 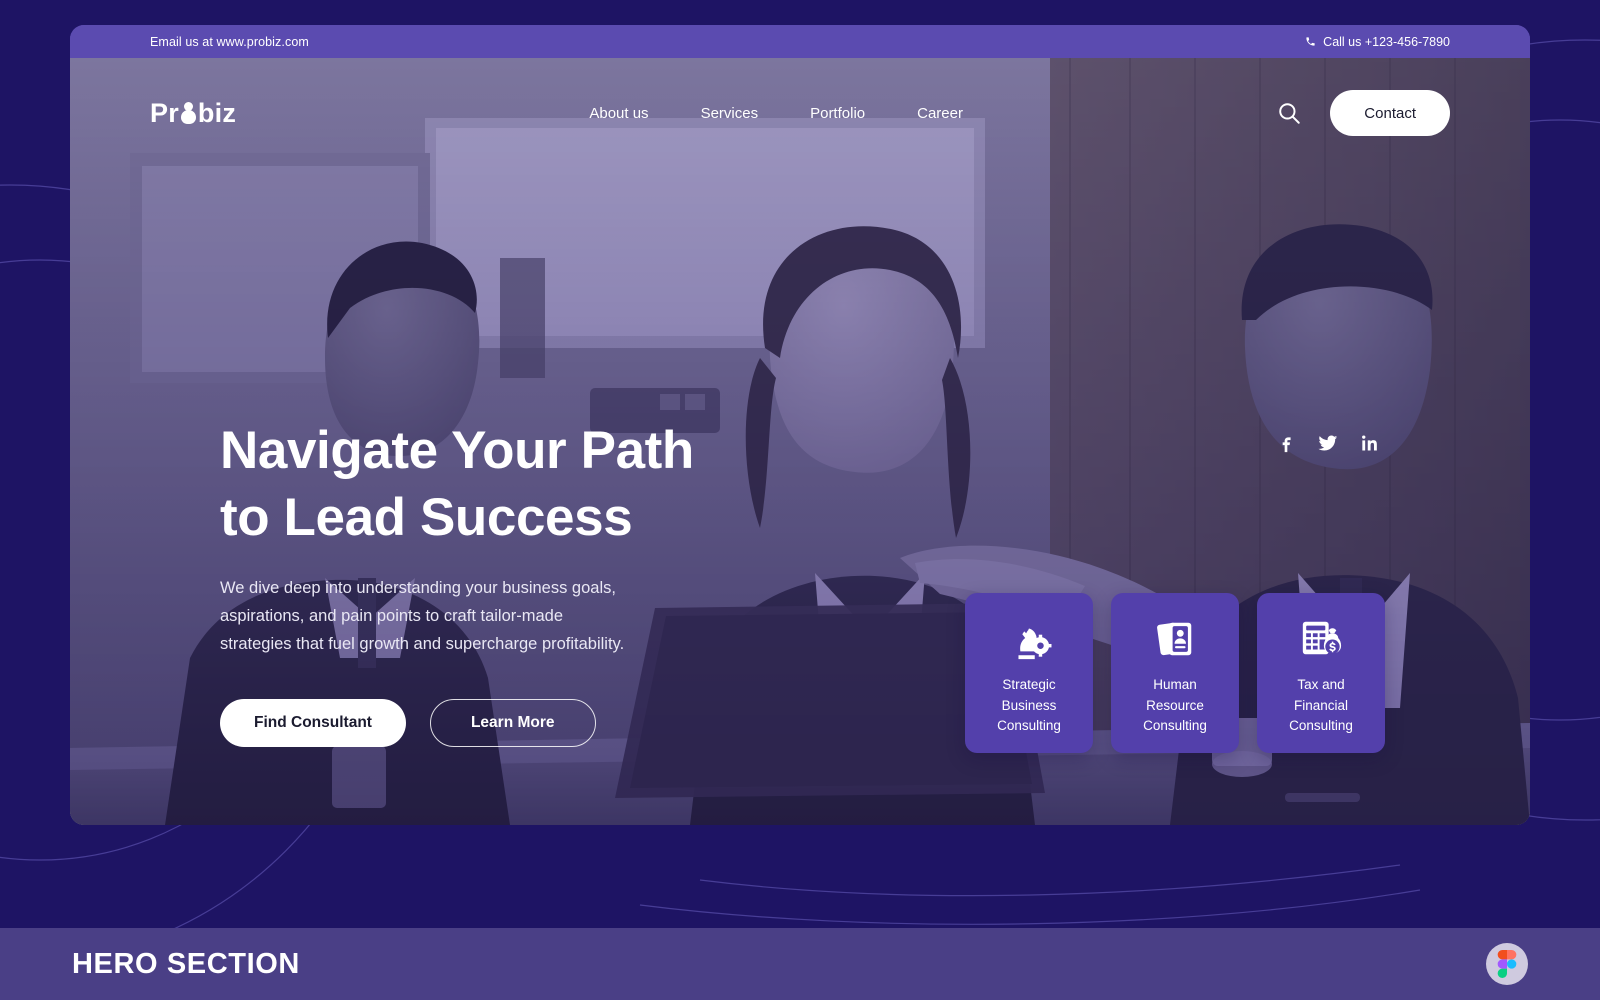 I want to click on contact-button: Contact, so click(x=1390, y=113).